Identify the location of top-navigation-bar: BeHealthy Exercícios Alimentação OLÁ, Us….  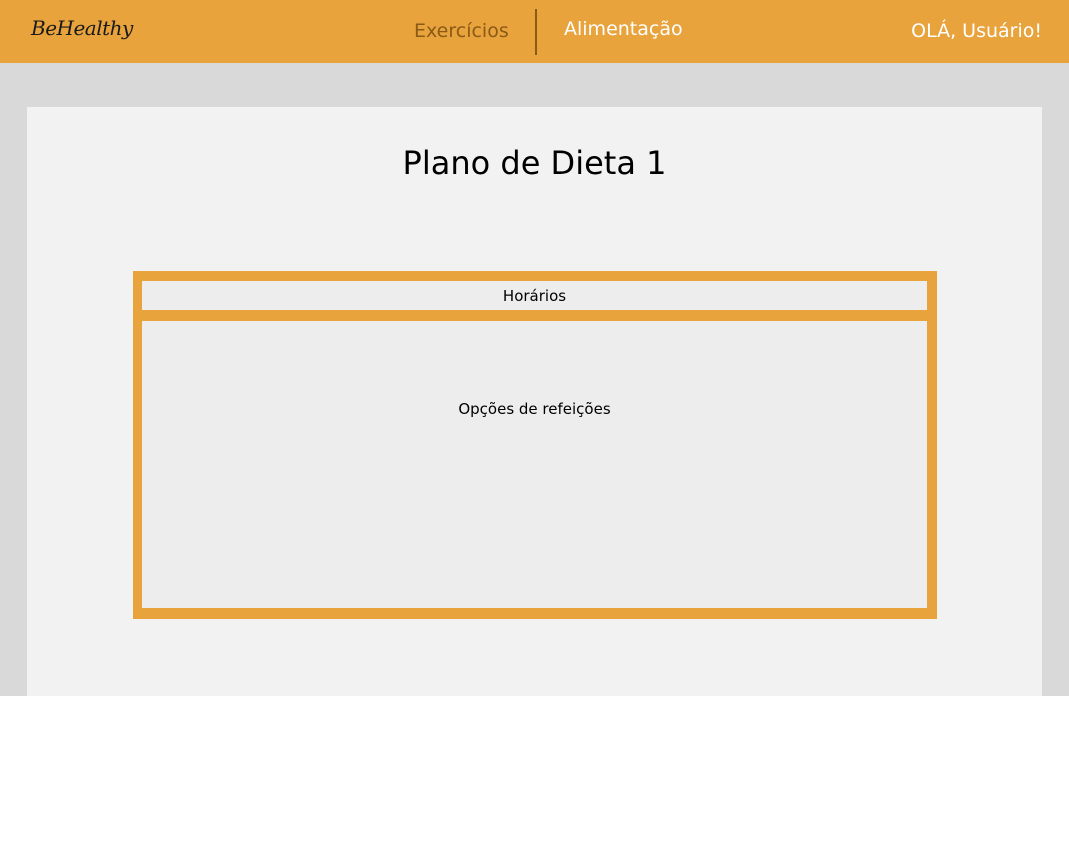
(534, 31).